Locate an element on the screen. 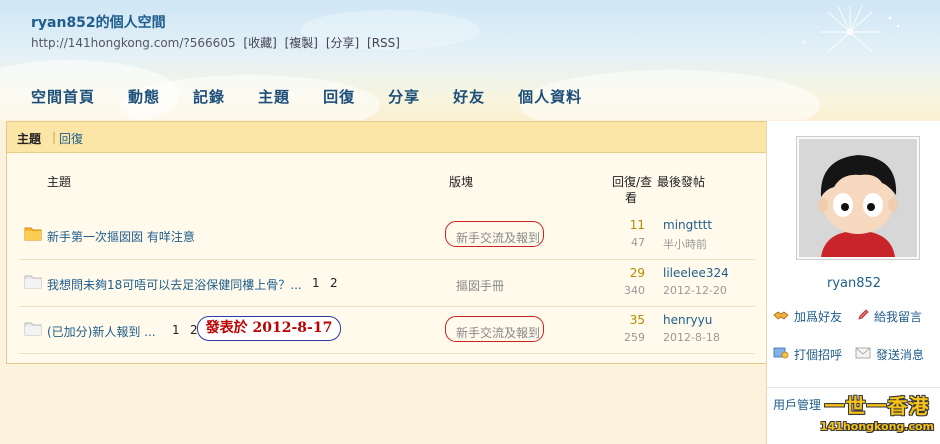 The image size is (940, 444). header-replies-views: 回復/查 is located at coordinates (632, 182).